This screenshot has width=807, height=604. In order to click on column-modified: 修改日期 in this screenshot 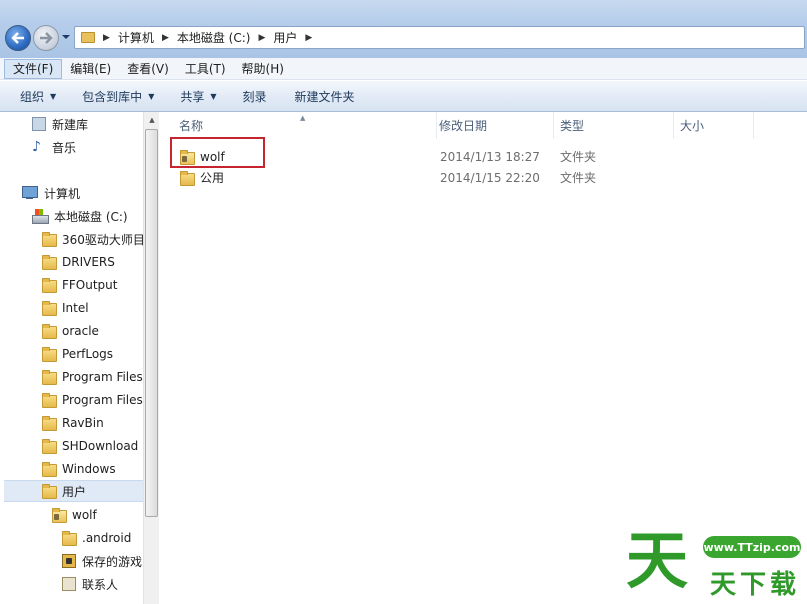, I will do `click(495, 125)`.